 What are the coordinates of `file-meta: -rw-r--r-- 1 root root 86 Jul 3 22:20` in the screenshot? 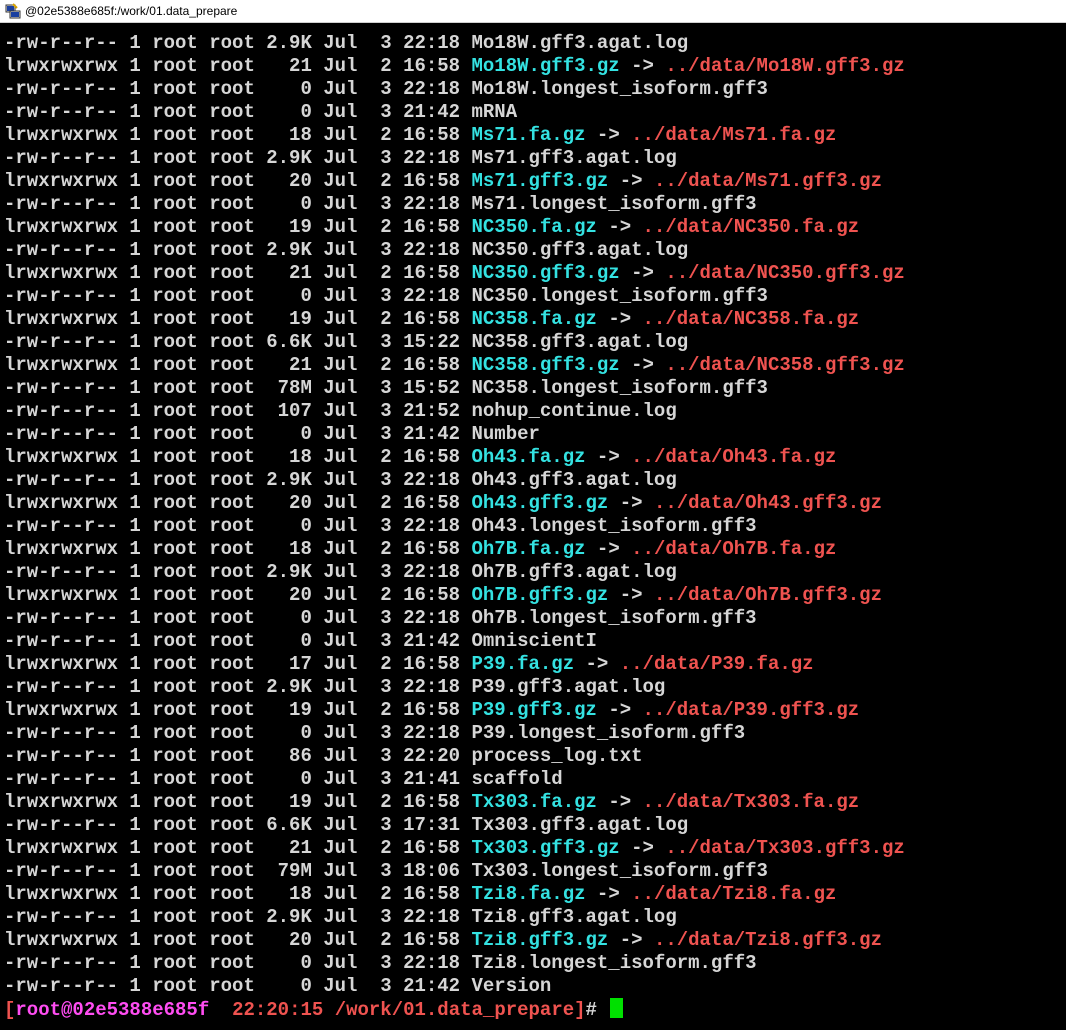 It's located at (232, 756).